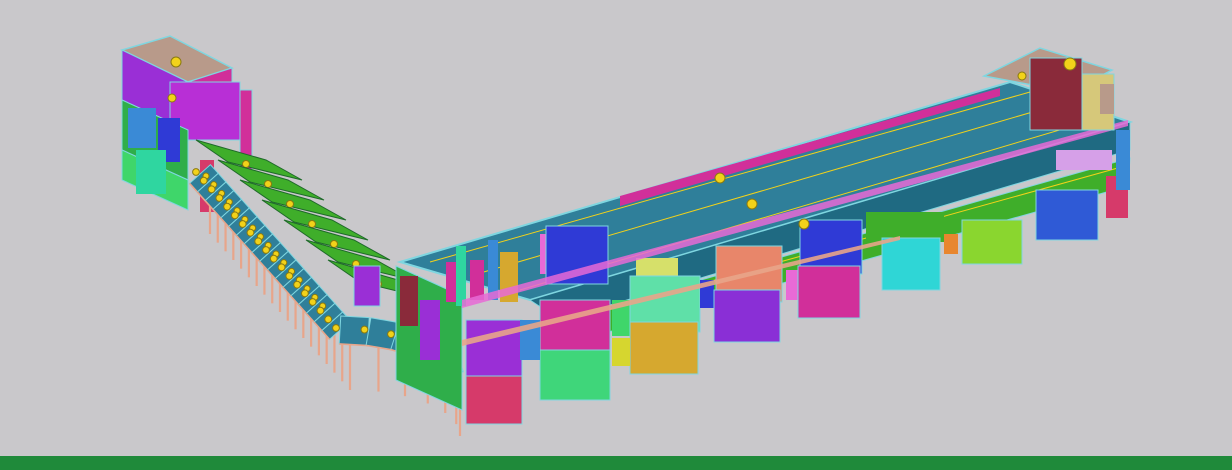 This screenshot has height=470, width=1232. Describe the element at coordinates (367, 286) in the screenshot. I see `ramp-side-wall` at that location.